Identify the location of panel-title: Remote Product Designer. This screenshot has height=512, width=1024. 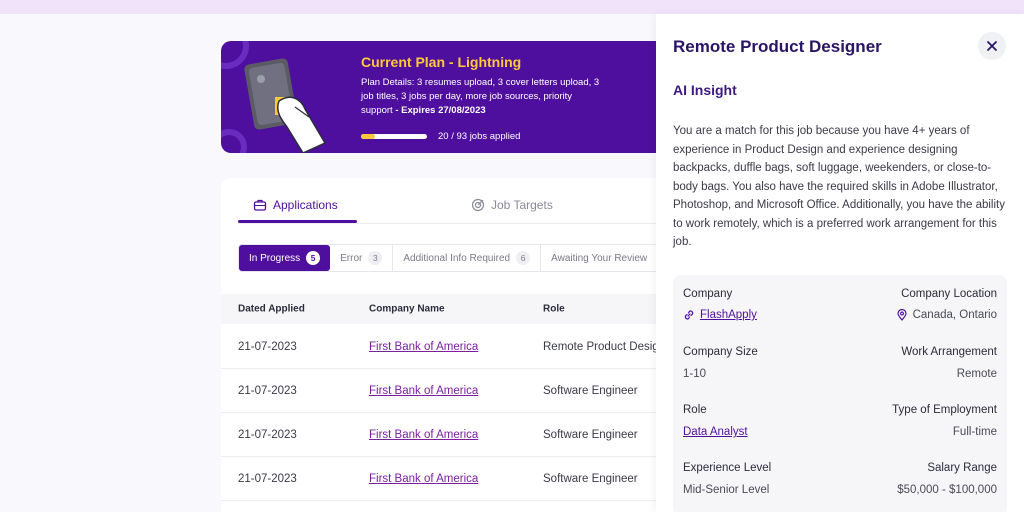
(777, 46).